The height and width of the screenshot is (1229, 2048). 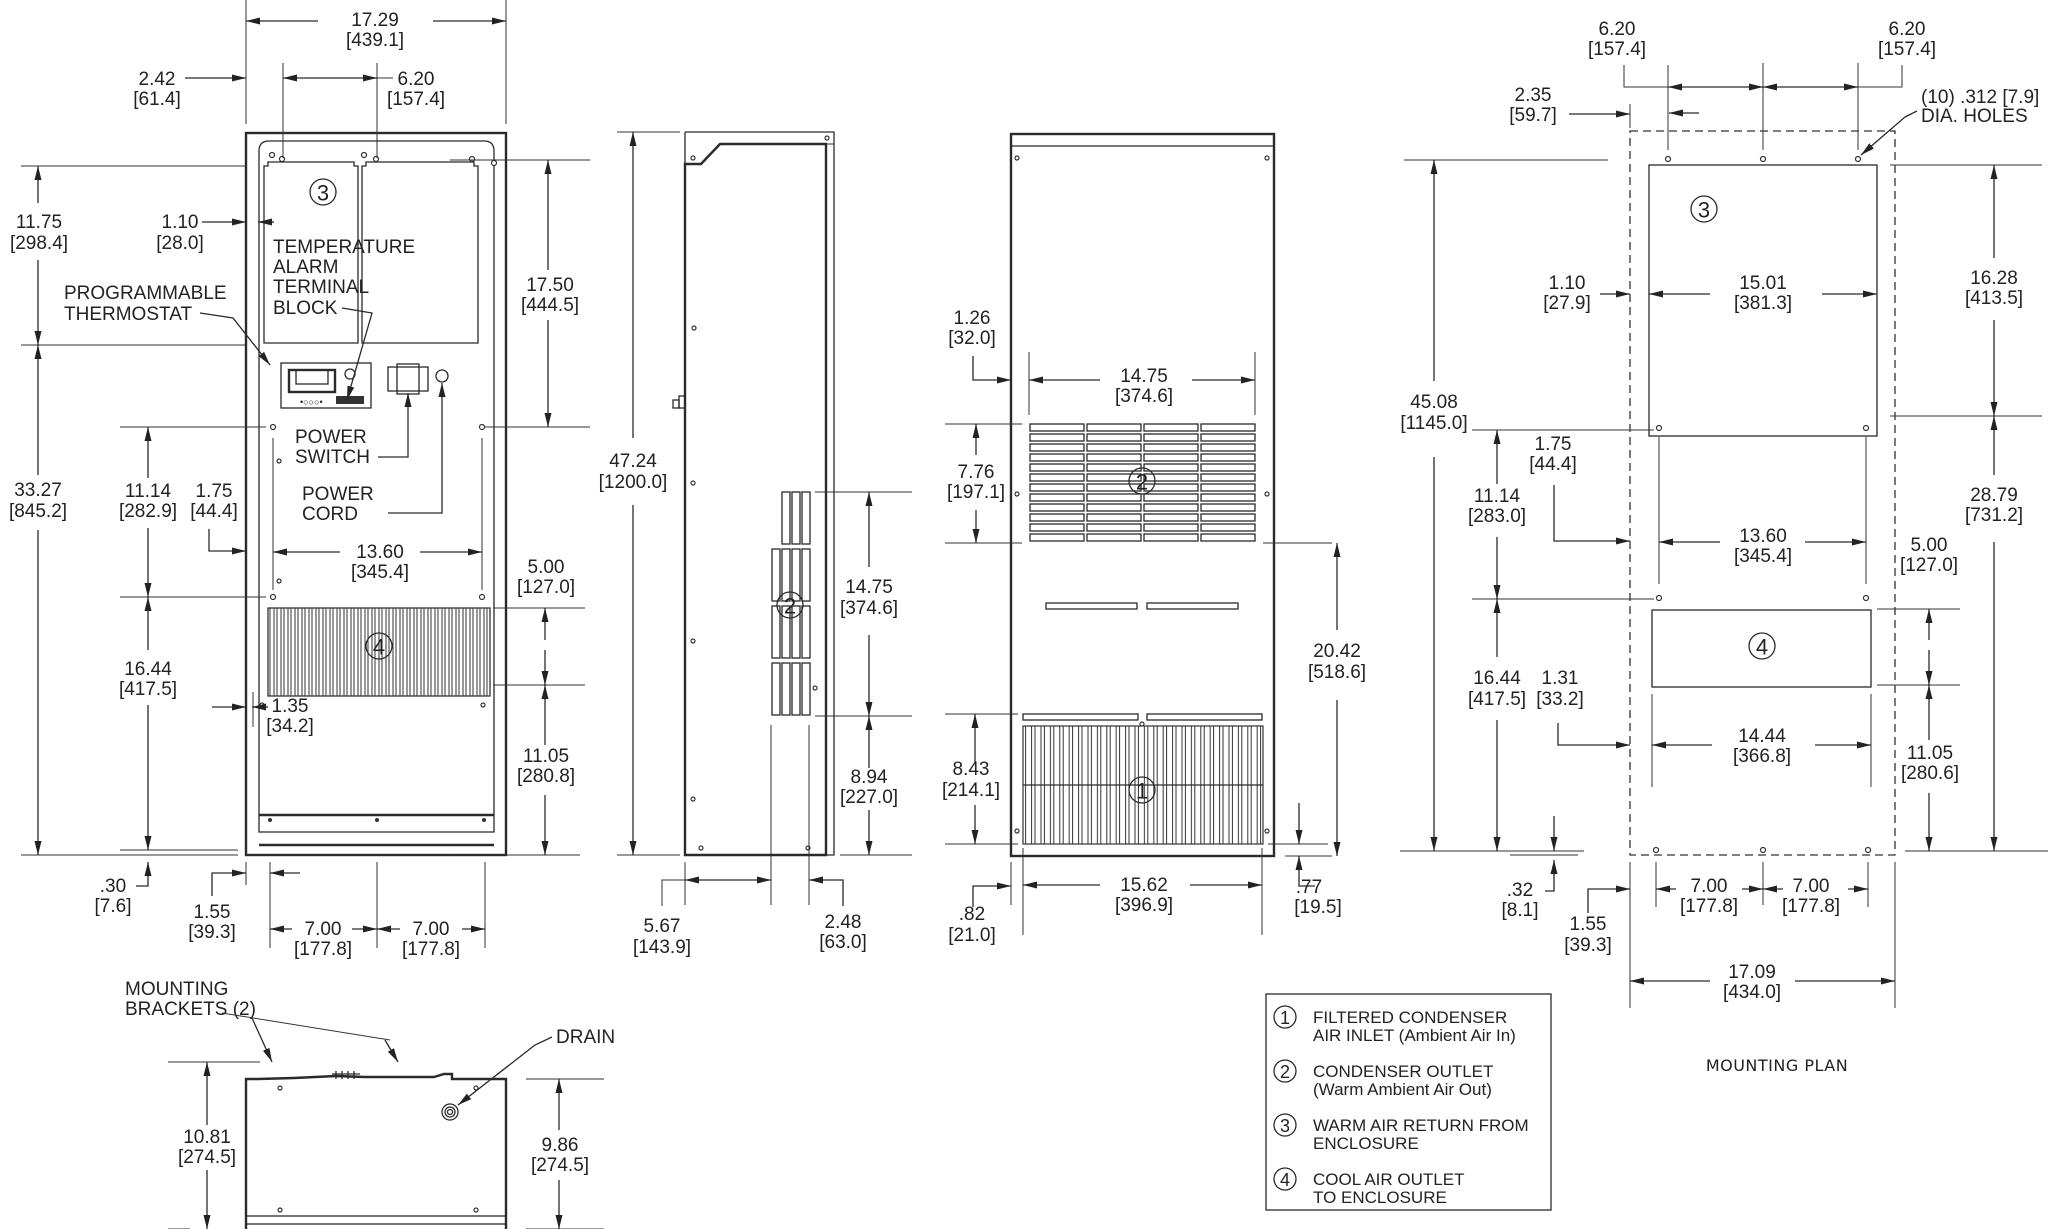 I want to click on dim-side-vent-height: 14.75 [374.6], so click(x=863, y=604).